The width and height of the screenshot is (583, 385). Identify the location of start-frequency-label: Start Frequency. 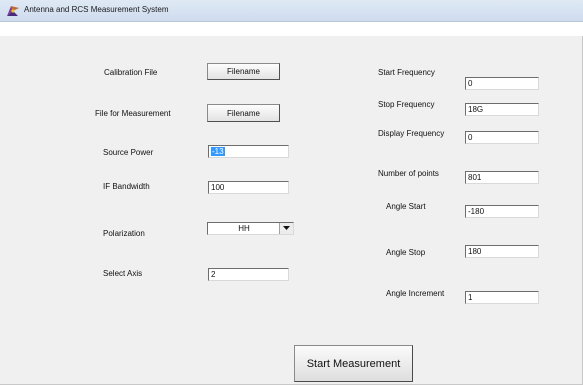
(406, 72).